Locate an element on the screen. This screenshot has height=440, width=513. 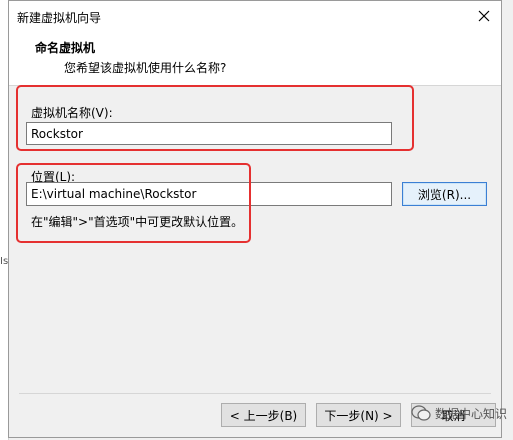
close-icon is located at coordinates (484, 16).